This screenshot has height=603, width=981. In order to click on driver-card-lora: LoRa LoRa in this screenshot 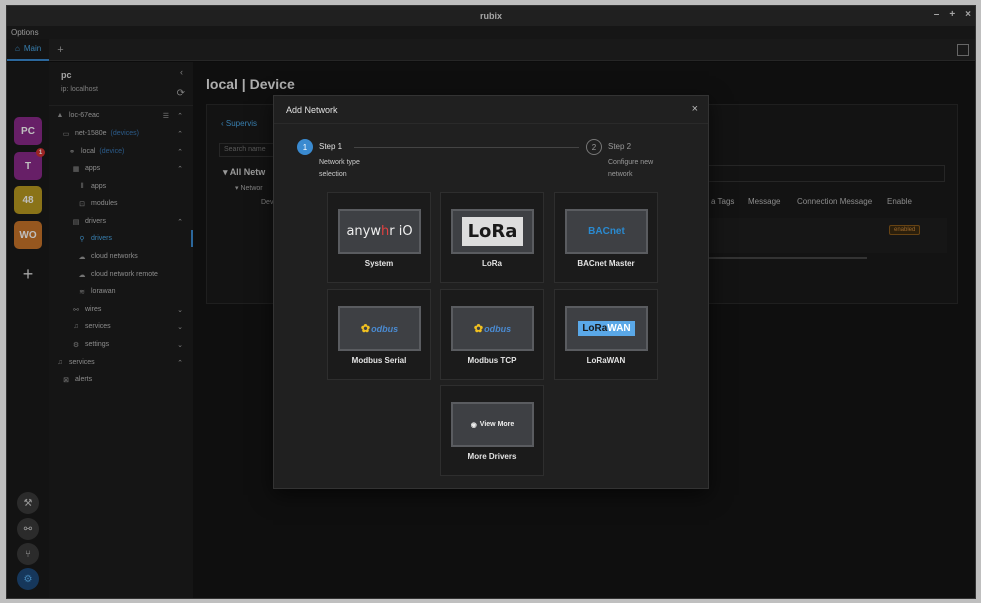, I will do `click(492, 237)`.